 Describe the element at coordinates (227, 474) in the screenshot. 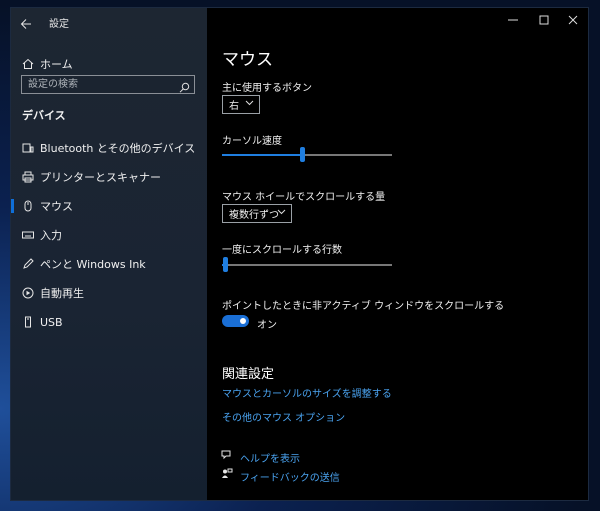

I see `feedback-icon` at that location.